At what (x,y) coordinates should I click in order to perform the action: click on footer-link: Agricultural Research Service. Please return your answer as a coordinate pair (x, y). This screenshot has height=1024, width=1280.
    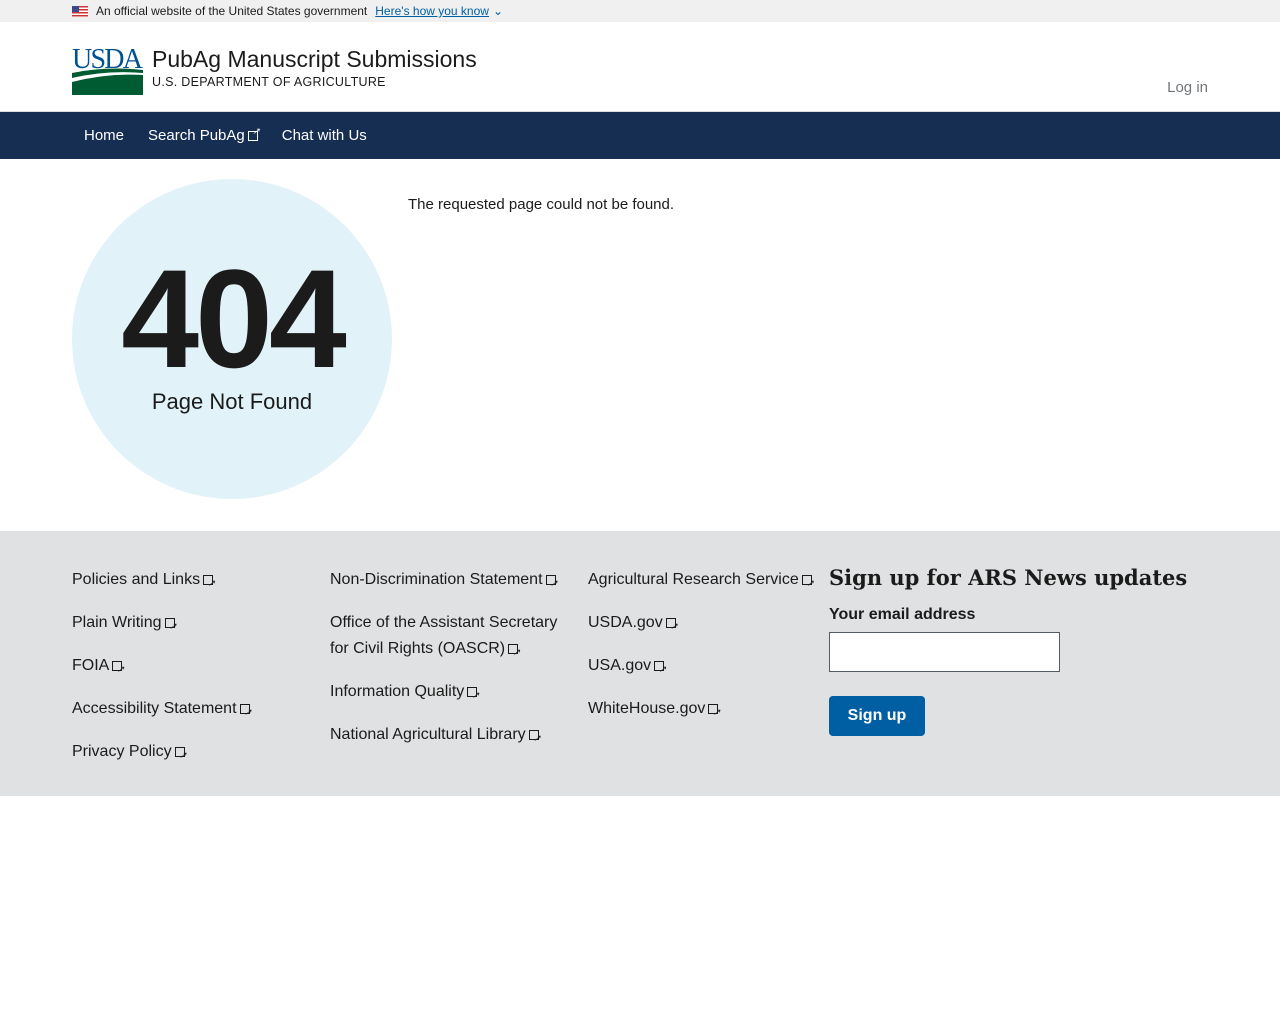
    Looking at the image, I should click on (708, 581).